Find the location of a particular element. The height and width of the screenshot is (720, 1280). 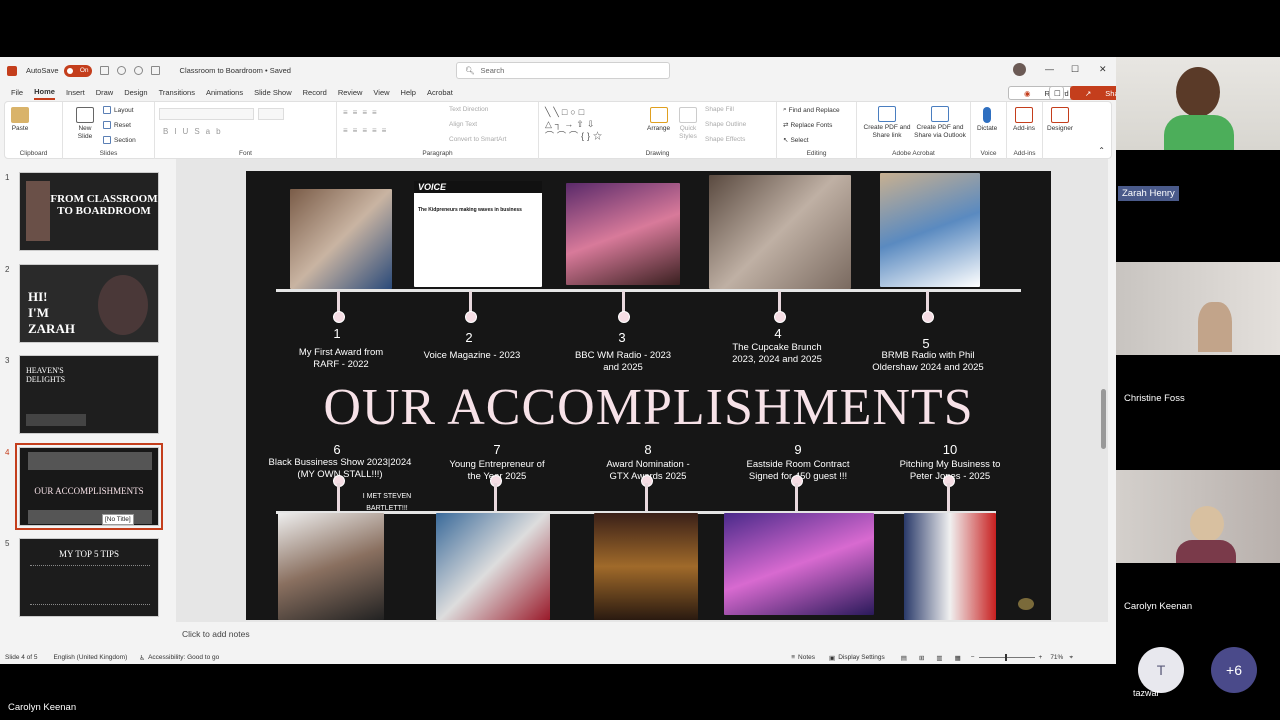

shapes-gallery: ╲╲□○□ △┐→⇧⇩ ⌒⌒⌒{}☆ is located at coordinates (590, 124).